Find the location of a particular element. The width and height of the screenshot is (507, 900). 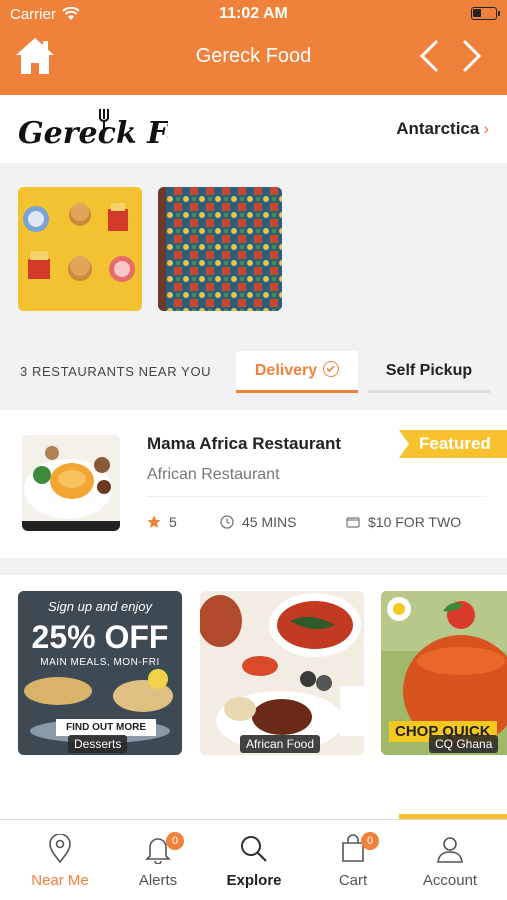

tab-delivery: Delivery is located at coordinates (297, 372).